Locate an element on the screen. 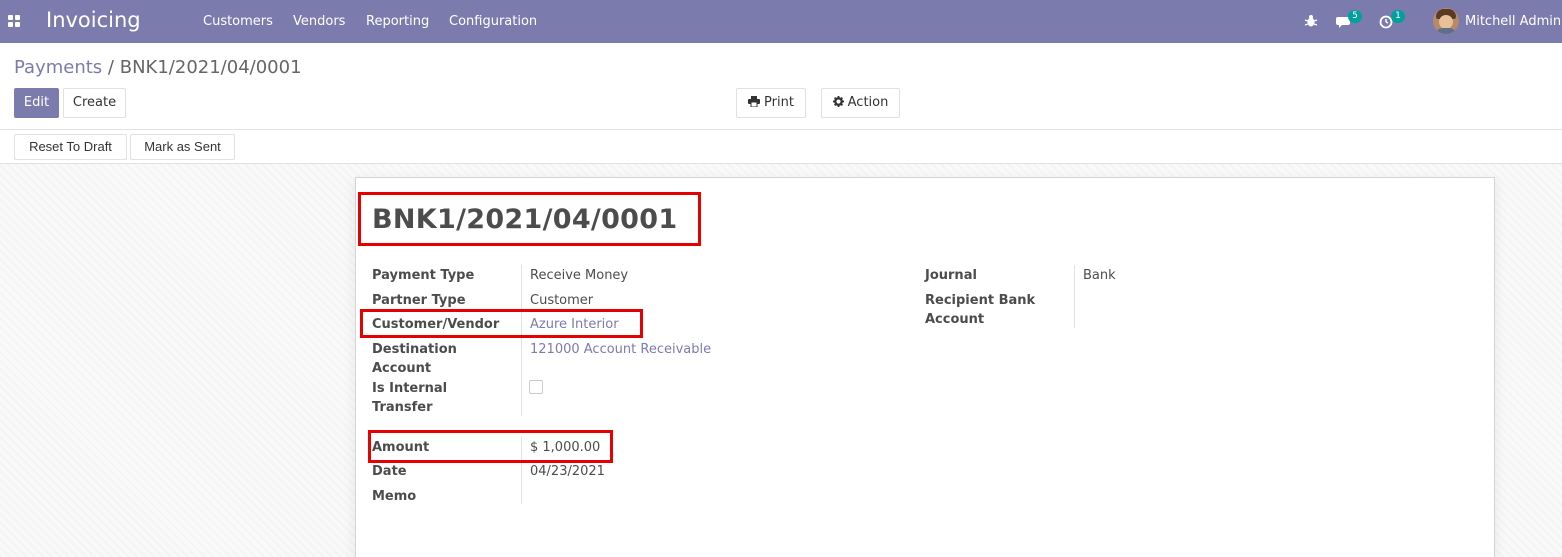 The width and height of the screenshot is (1562, 557). menu-reporting: Reporting is located at coordinates (397, 21).